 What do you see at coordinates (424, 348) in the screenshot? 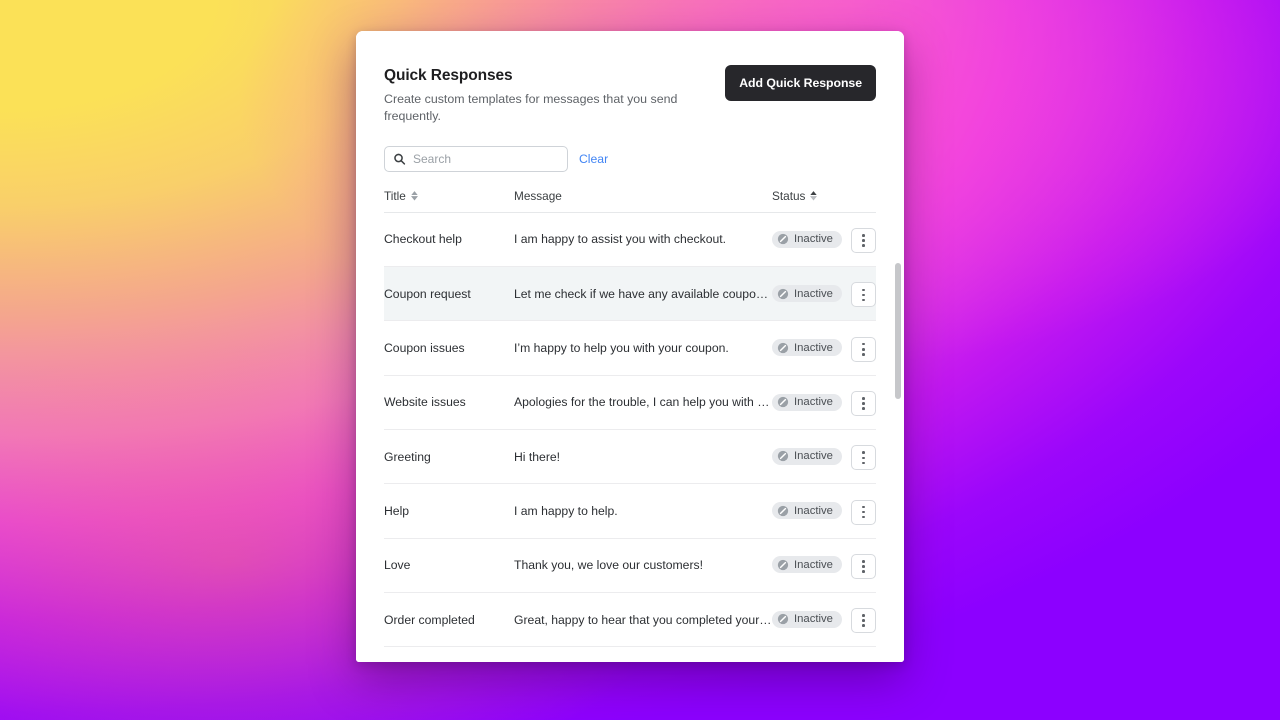
I see `cell-title: Coupon issues` at bounding box center [424, 348].